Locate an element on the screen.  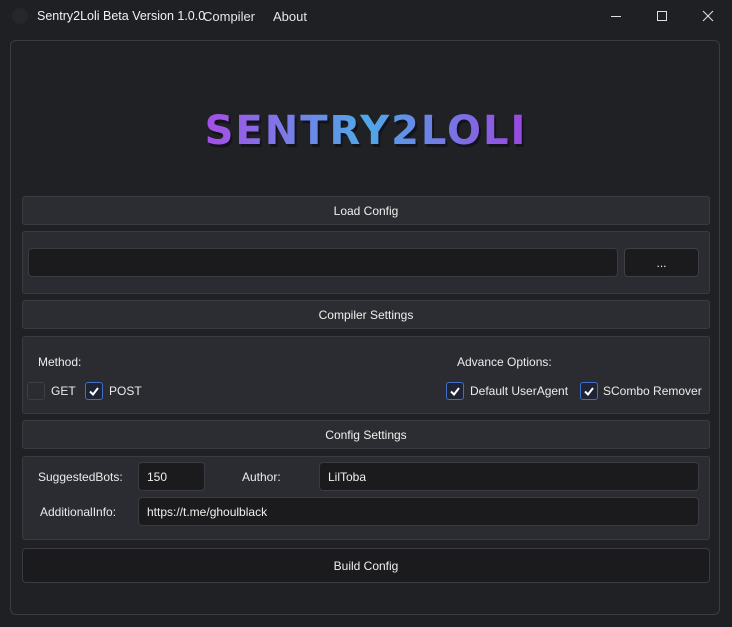
compiler-settings-header: Compiler Settings is located at coordinates (366, 314).